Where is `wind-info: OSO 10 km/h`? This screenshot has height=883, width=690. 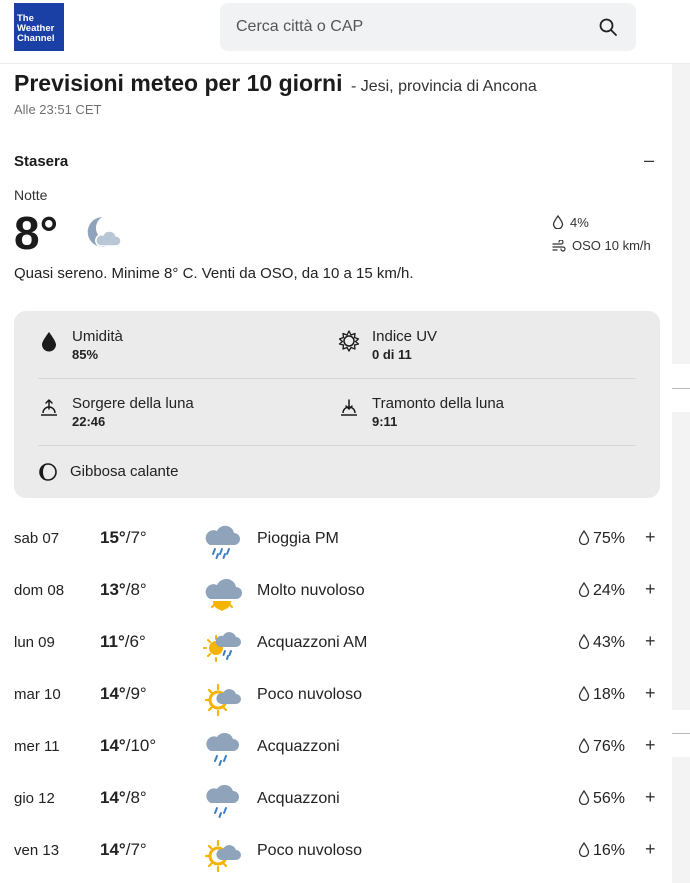 wind-info: OSO 10 km/h is located at coordinates (601, 245).